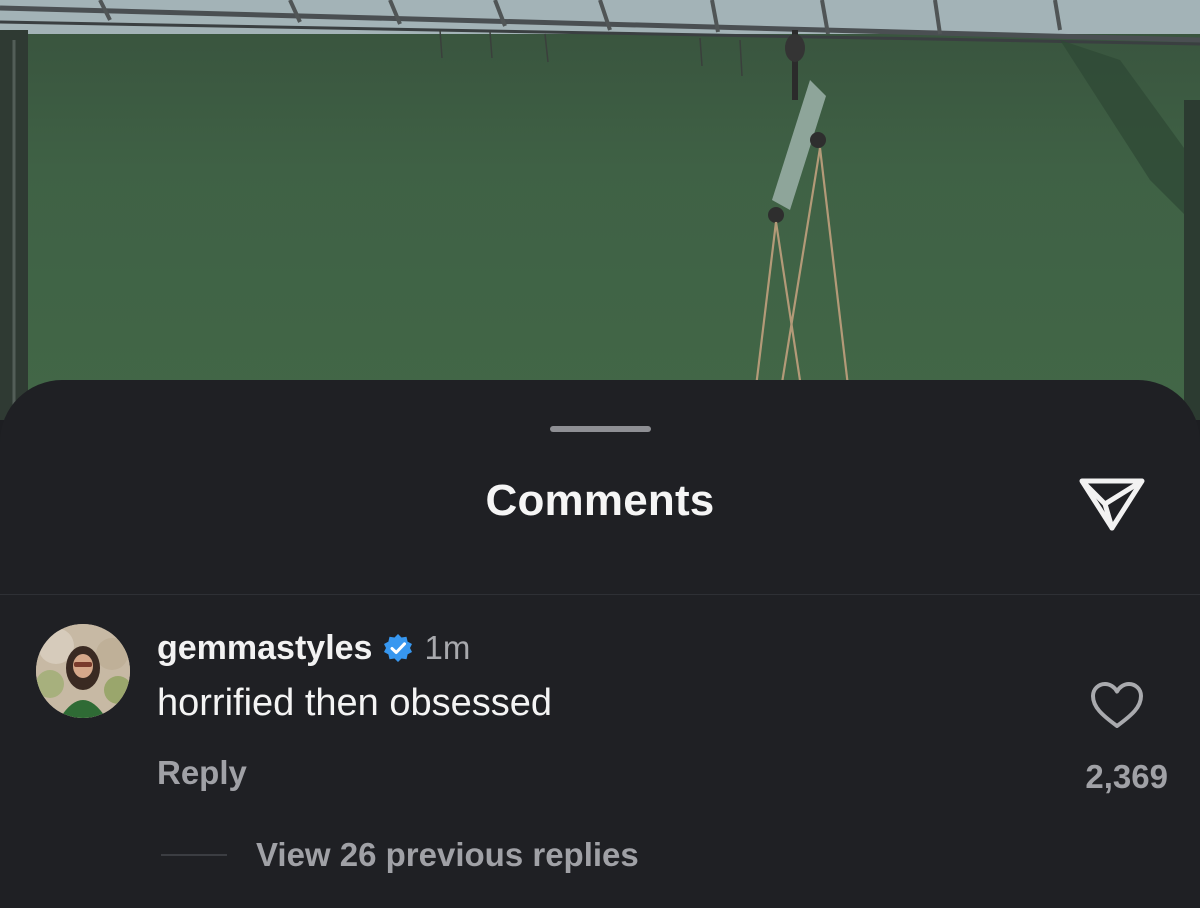 The image size is (1200, 908). I want to click on drag-handle, so click(600, 429).